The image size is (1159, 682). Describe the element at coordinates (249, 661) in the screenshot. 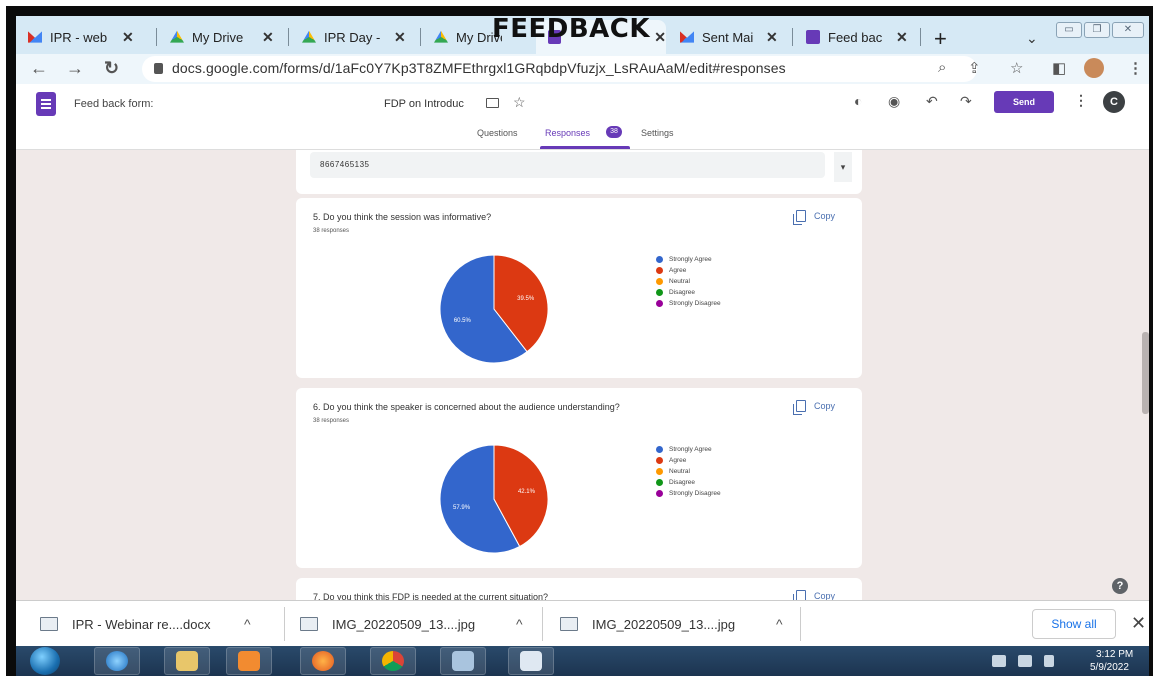

I see `taskbar-media` at that location.